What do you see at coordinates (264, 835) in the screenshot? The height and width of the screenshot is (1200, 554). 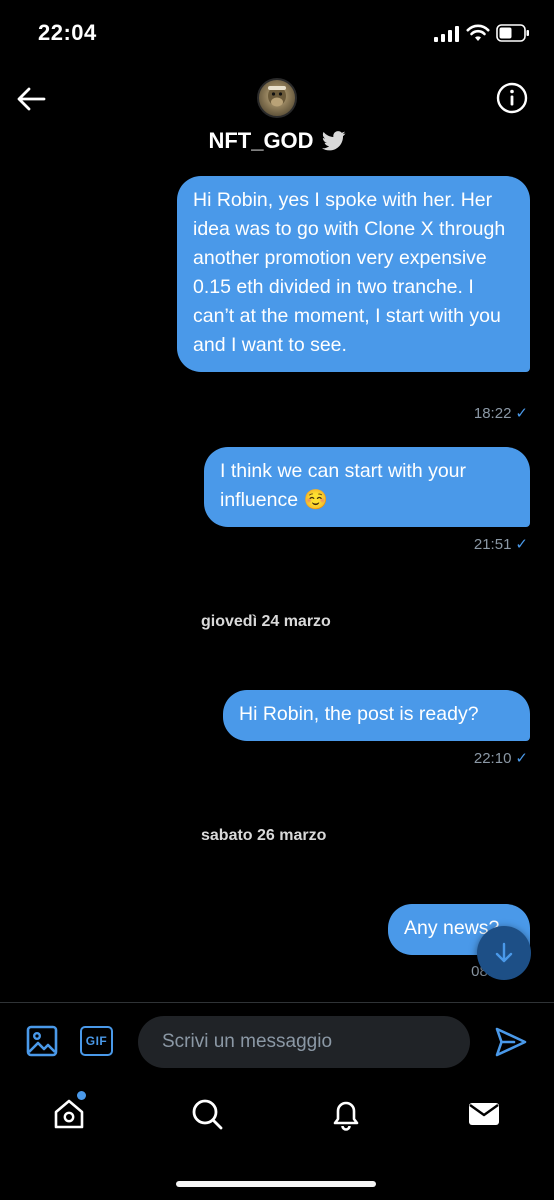 I see `date-separator: sabato 26 marzo` at bounding box center [264, 835].